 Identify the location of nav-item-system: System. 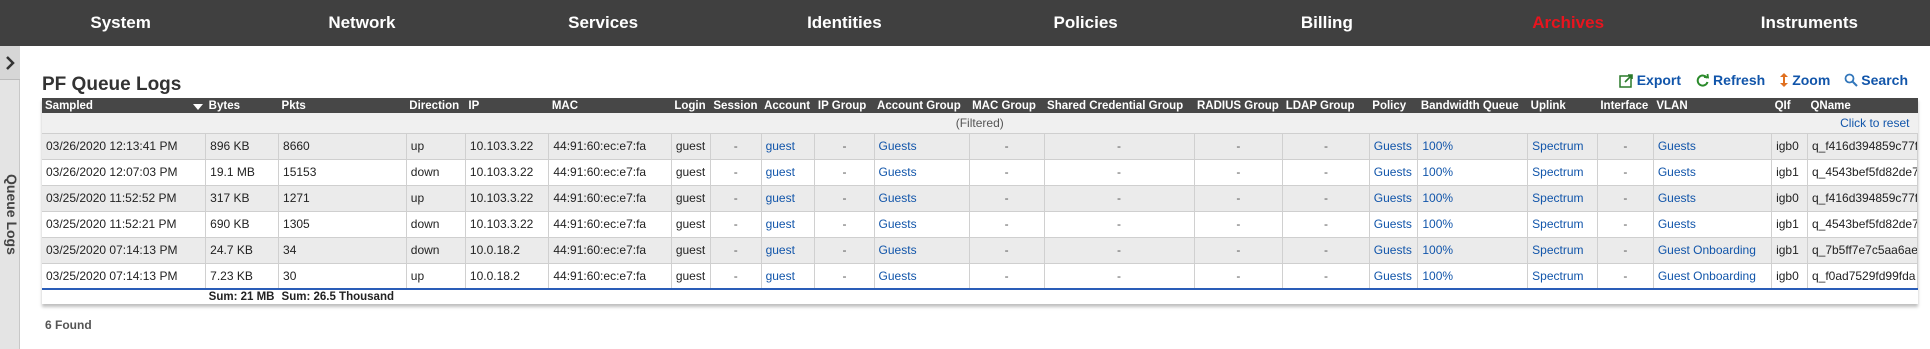
(120, 23).